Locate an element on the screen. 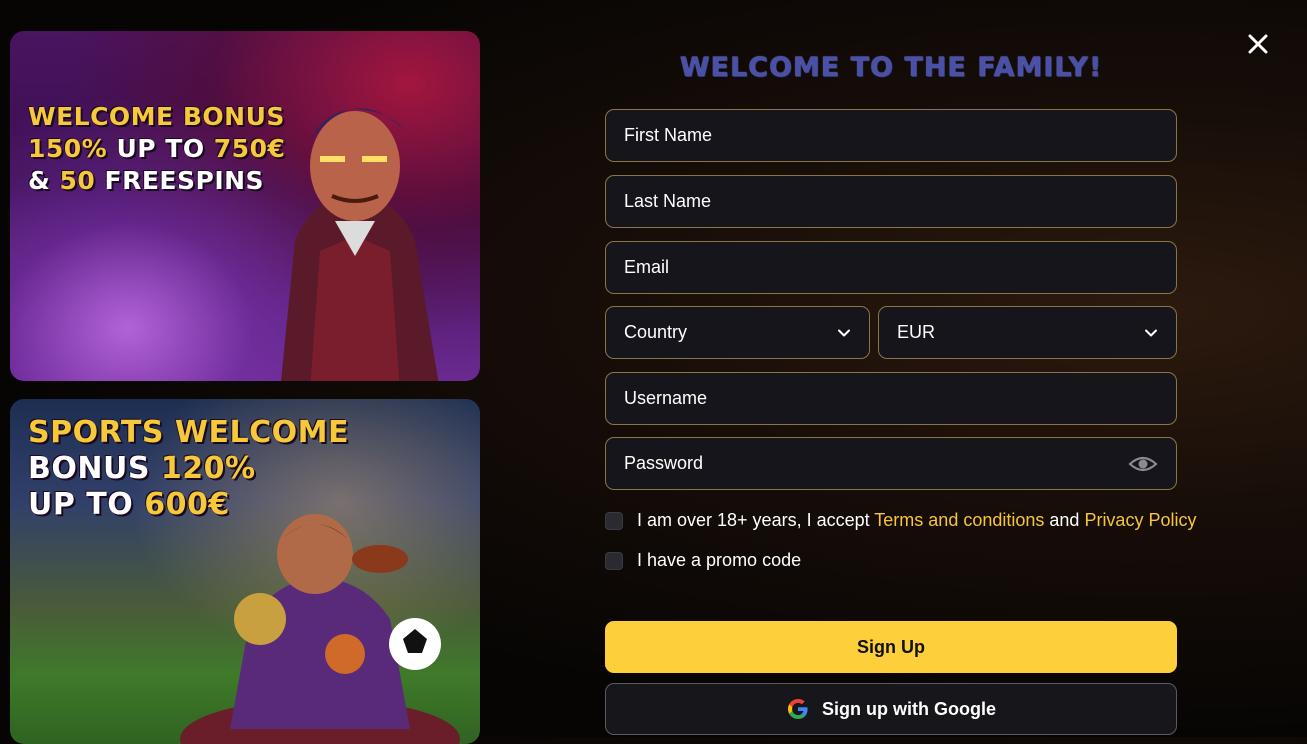 The width and height of the screenshot is (1307, 744). promo-row: I have a promo code is located at coordinates (703, 560).